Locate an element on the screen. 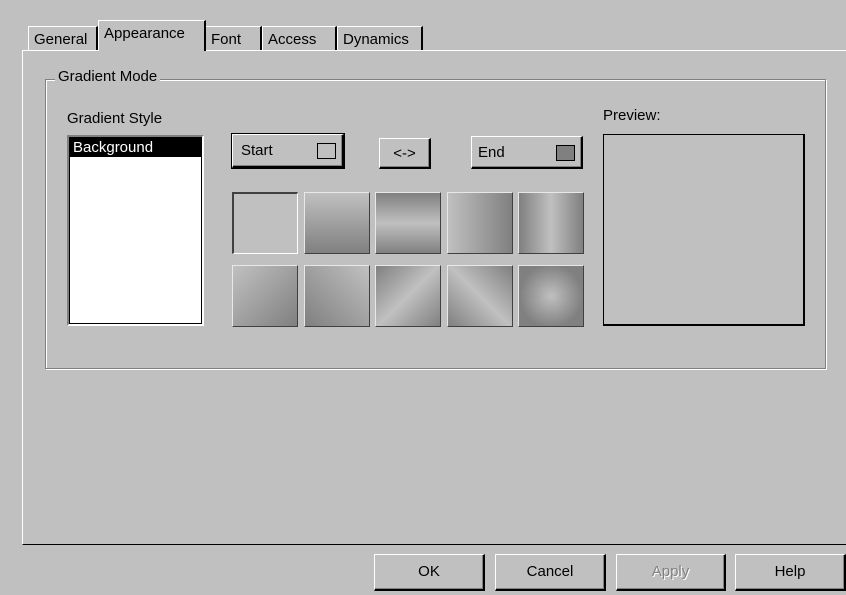 The height and width of the screenshot is (595, 846). start-color-swatch is located at coordinates (326, 151).